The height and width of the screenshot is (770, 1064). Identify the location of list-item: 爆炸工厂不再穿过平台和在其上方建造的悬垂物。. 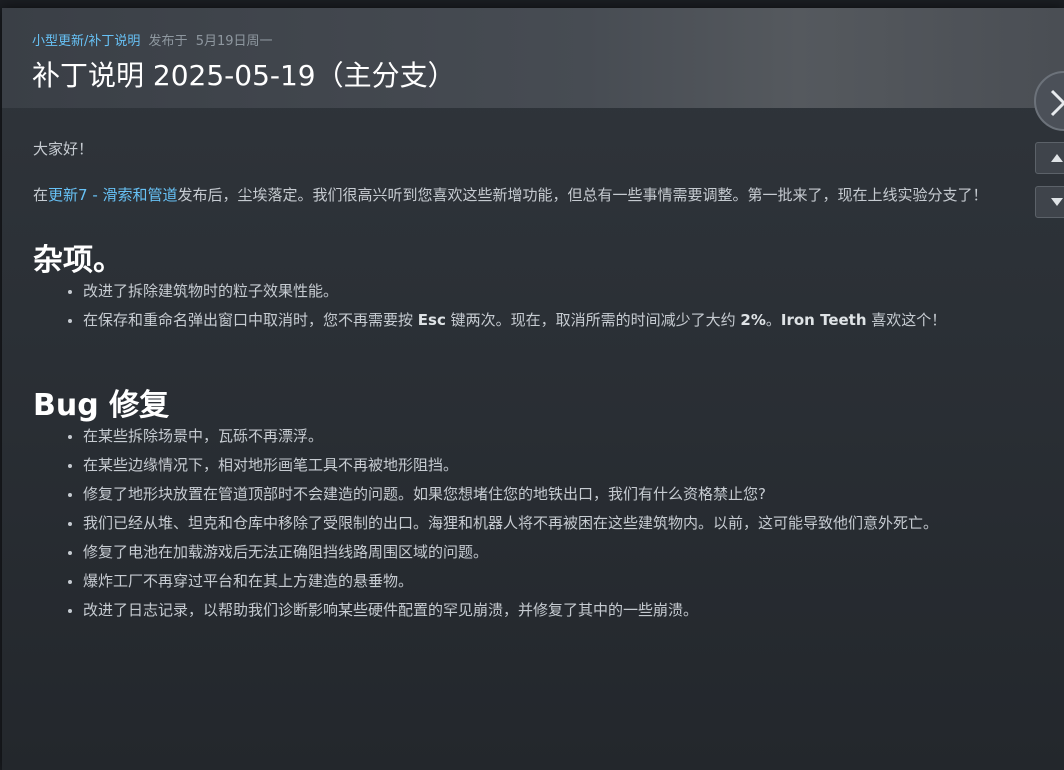
(548, 581).